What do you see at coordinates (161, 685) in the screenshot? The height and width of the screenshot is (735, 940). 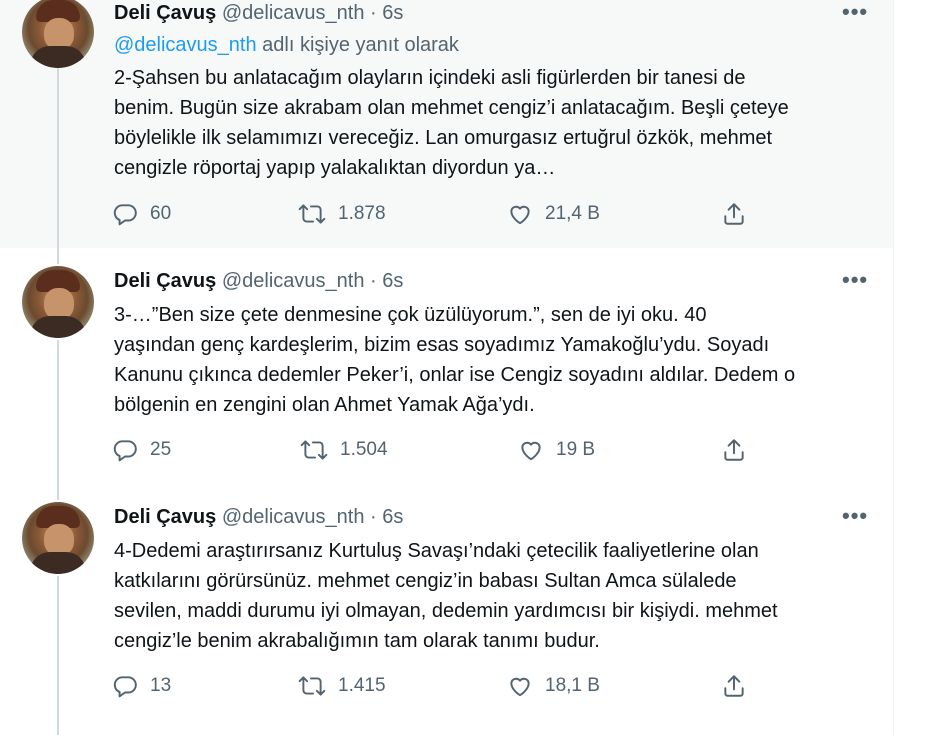 I see `reply-count: 13` at bounding box center [161, 685].